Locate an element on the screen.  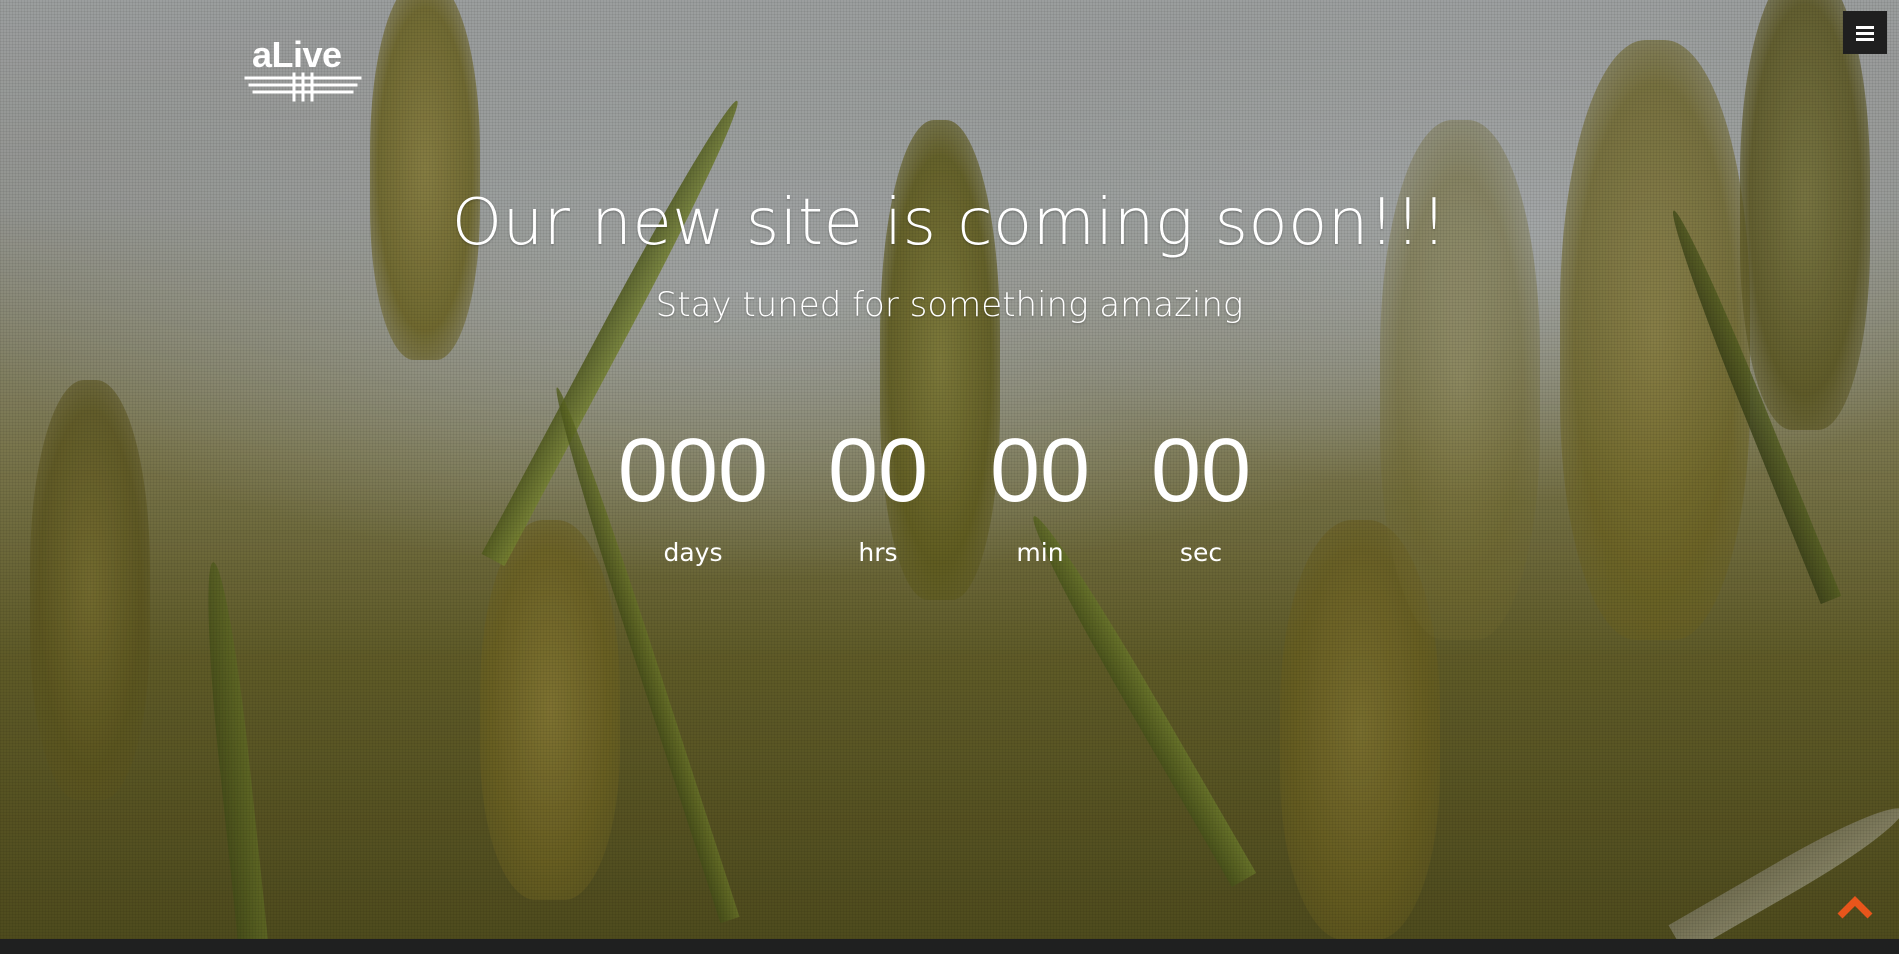
hamburger-menu-icon is located at coordinates (1865, 33).